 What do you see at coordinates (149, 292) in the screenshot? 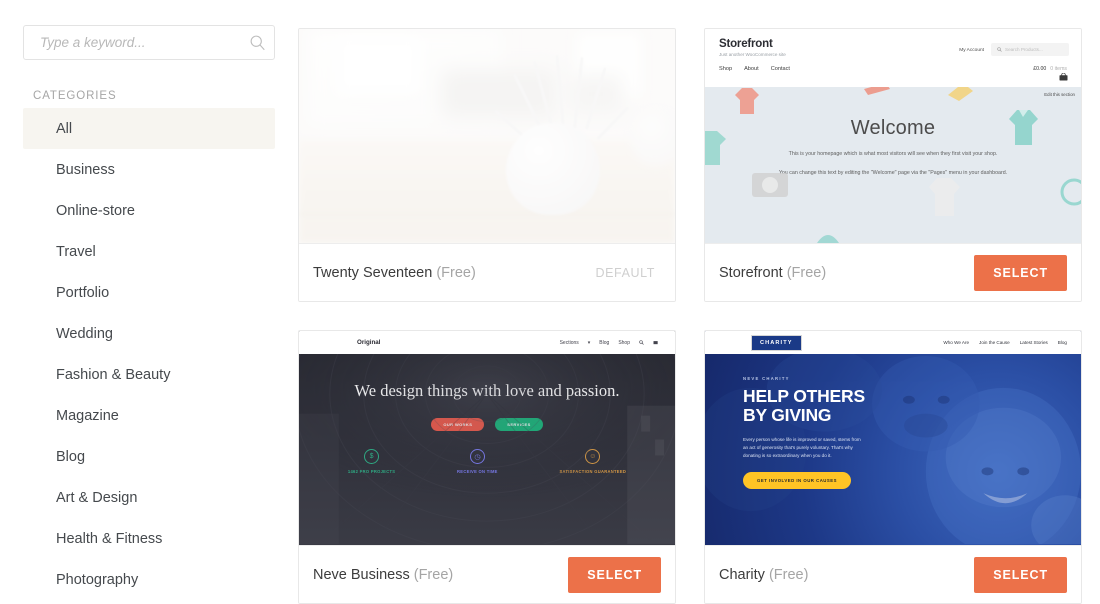
I see `sidebar-item-portfolio: Portfolio` at bounding box center [149, 292].